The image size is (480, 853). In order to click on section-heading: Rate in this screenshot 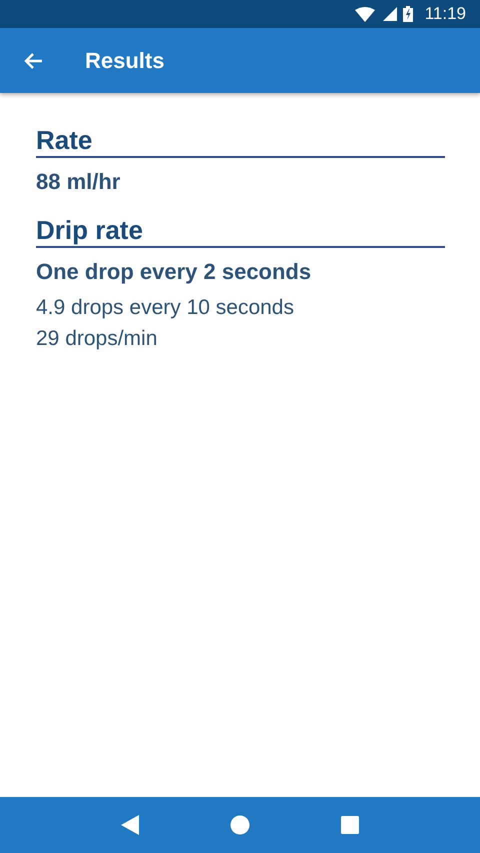, I will do `click(65, 140)`.